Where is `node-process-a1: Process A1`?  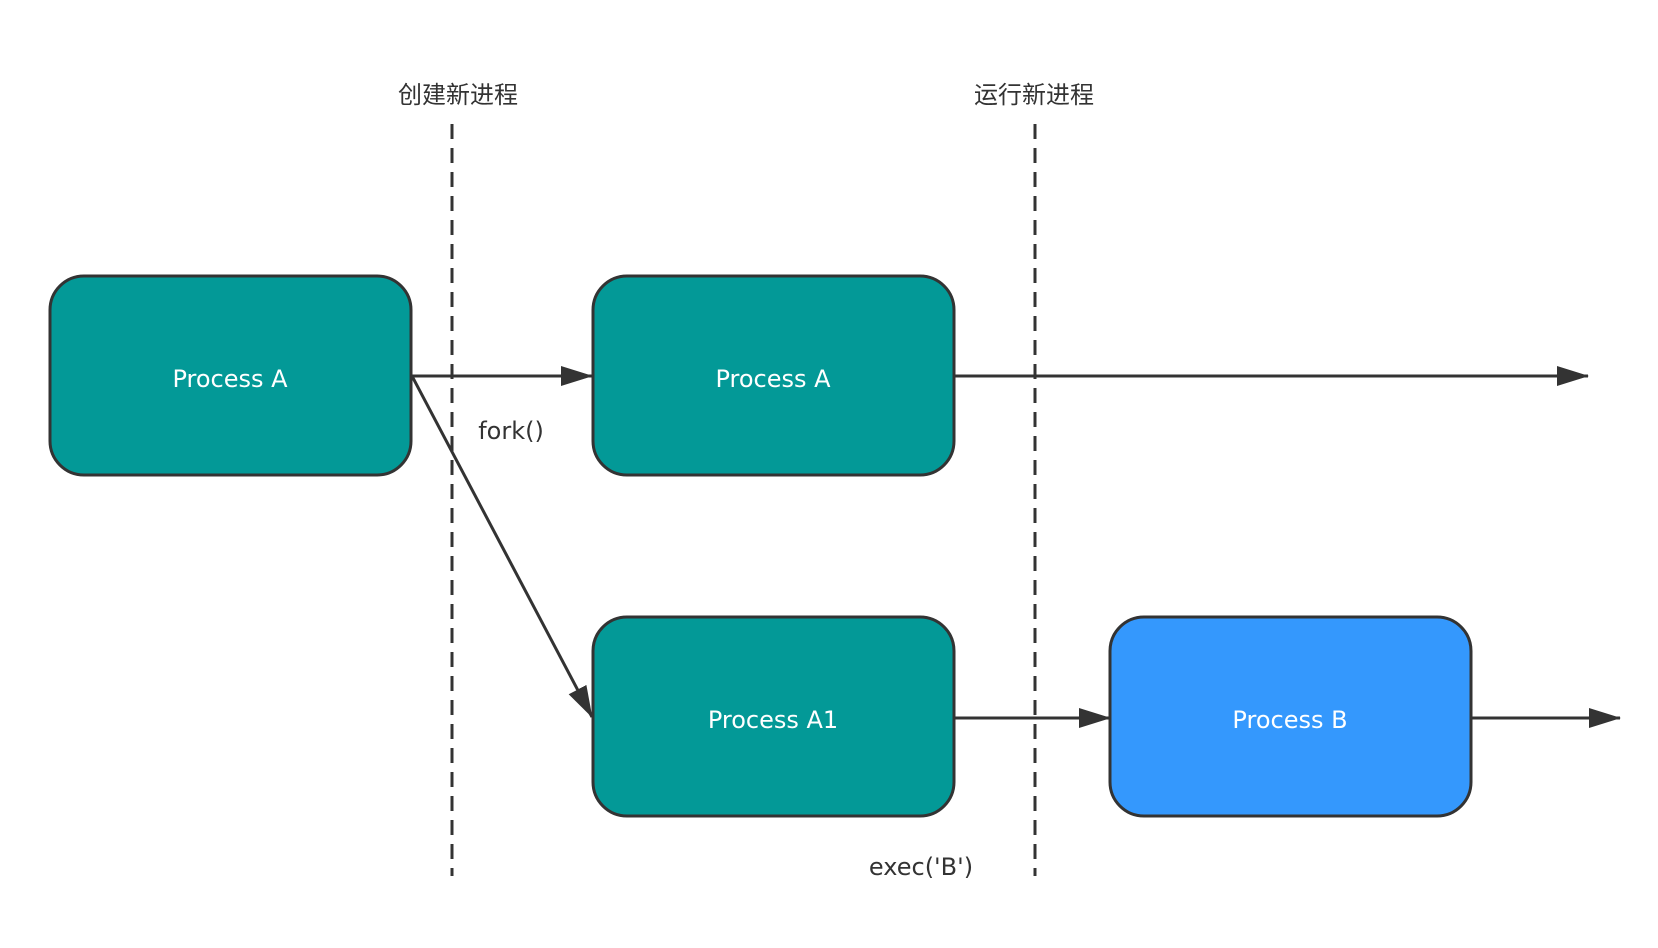
node-process-a1: Process A1 is located at coordinates (773, 716).